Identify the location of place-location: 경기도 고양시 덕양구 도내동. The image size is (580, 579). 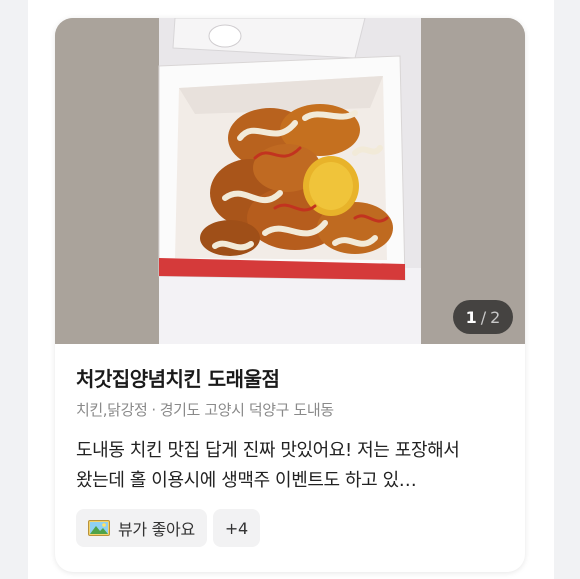
(246, 410).